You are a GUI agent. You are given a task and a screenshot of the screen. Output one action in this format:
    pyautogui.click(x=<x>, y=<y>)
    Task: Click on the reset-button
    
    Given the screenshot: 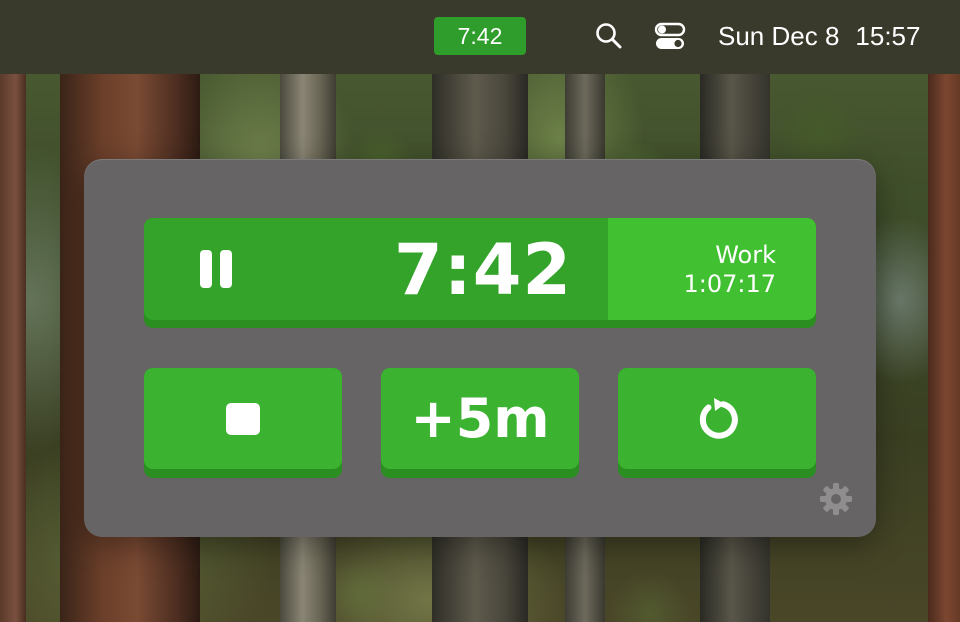 What is the action you would take?
    pyautogui.click(x=717, y=423)
    